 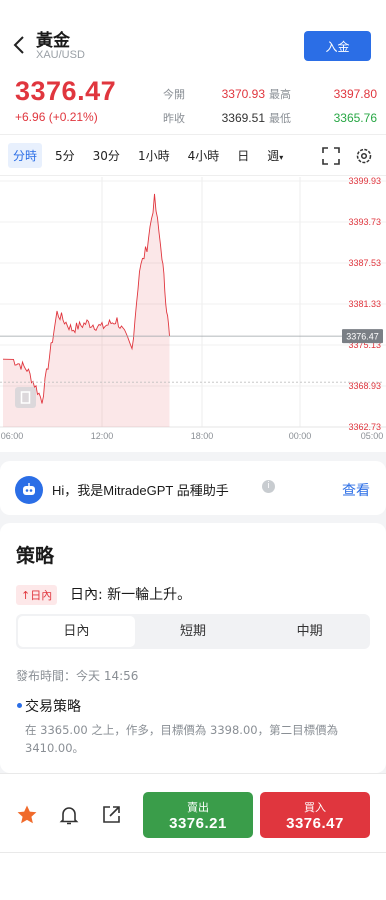 I want to click on chevron-down-icon: ▾, so click(x=281, y=157).